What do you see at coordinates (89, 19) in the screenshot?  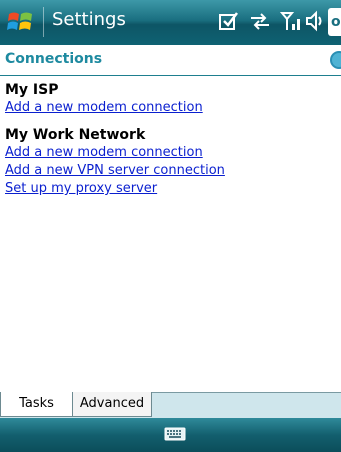 I see `window-title: Settings` at bounding box center [89, 19].